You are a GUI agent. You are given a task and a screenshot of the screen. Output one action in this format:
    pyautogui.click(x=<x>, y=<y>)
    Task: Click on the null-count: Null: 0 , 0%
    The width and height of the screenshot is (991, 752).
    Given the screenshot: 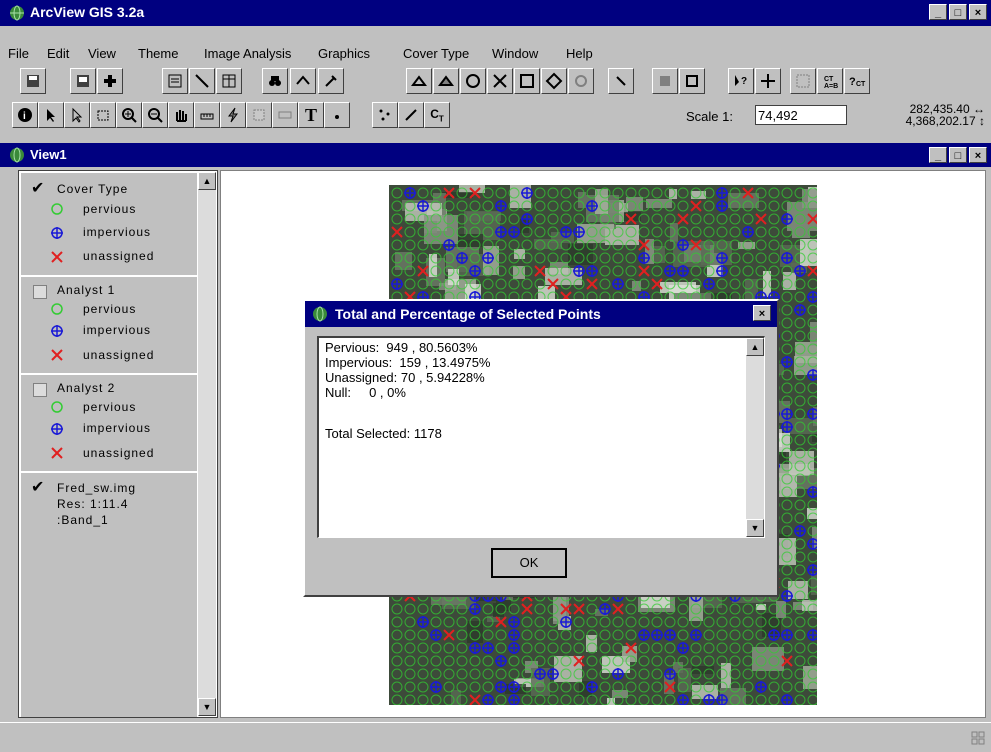 What is the action you would take?
    pyautogui.click(x=365, y=392)
    